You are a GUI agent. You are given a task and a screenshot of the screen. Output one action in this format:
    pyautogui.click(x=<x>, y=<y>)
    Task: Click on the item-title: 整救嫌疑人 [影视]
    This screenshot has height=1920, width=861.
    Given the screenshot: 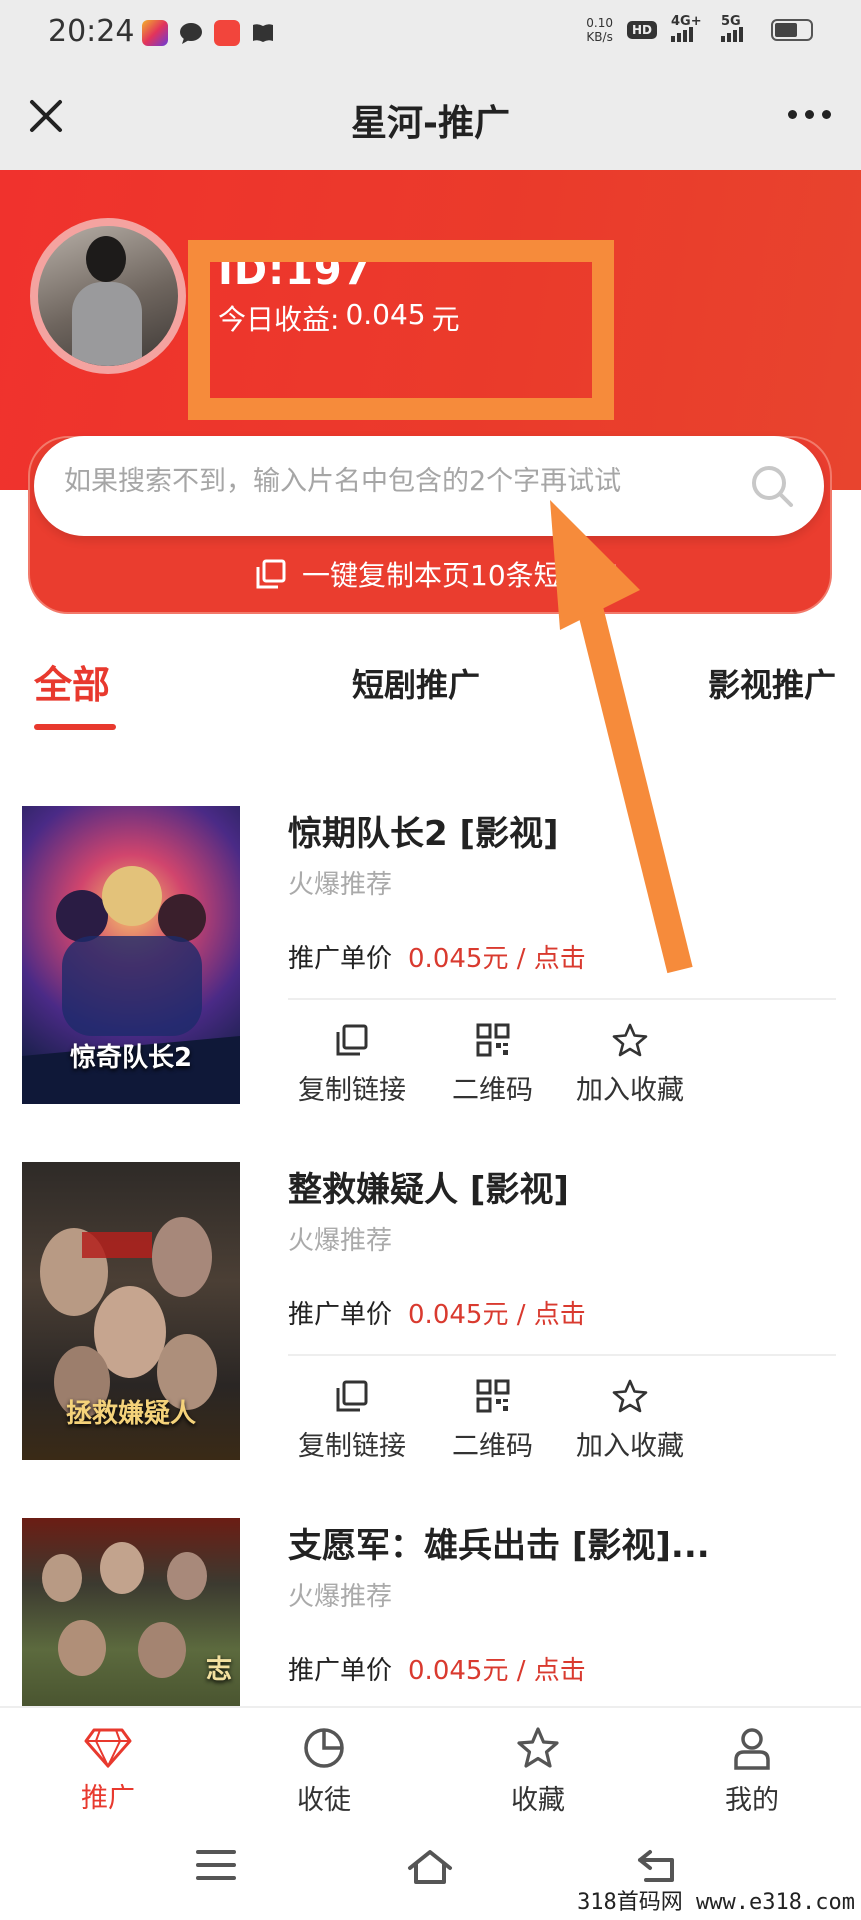 What is the action you would take?
    pyautogui.click(x=428, y=1186)
    